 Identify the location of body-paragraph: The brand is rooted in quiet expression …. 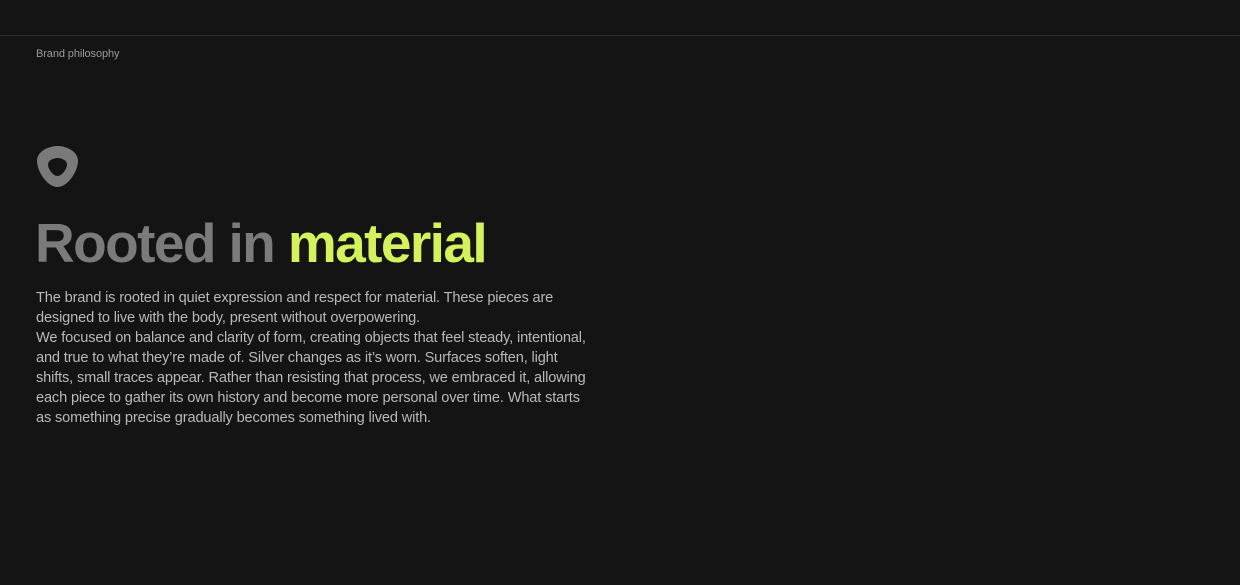
(295, 308).